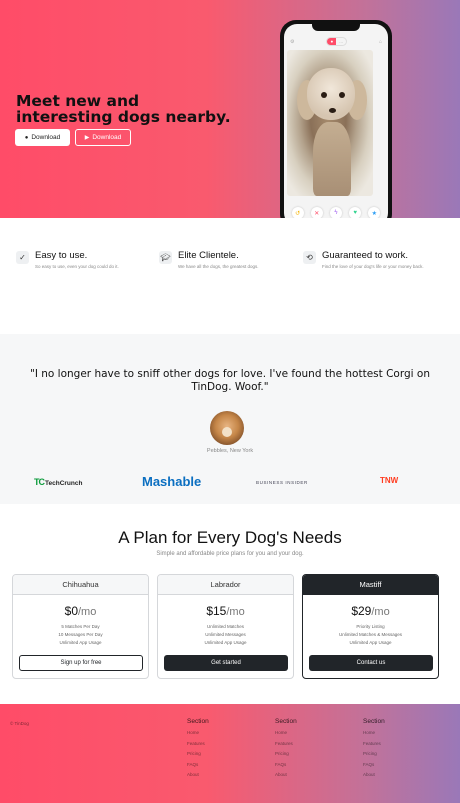 The height and width of the screenshot is (803, 460). I want to click on business-insider-logo: BUSINESS INSIDER, so click(282, 482).